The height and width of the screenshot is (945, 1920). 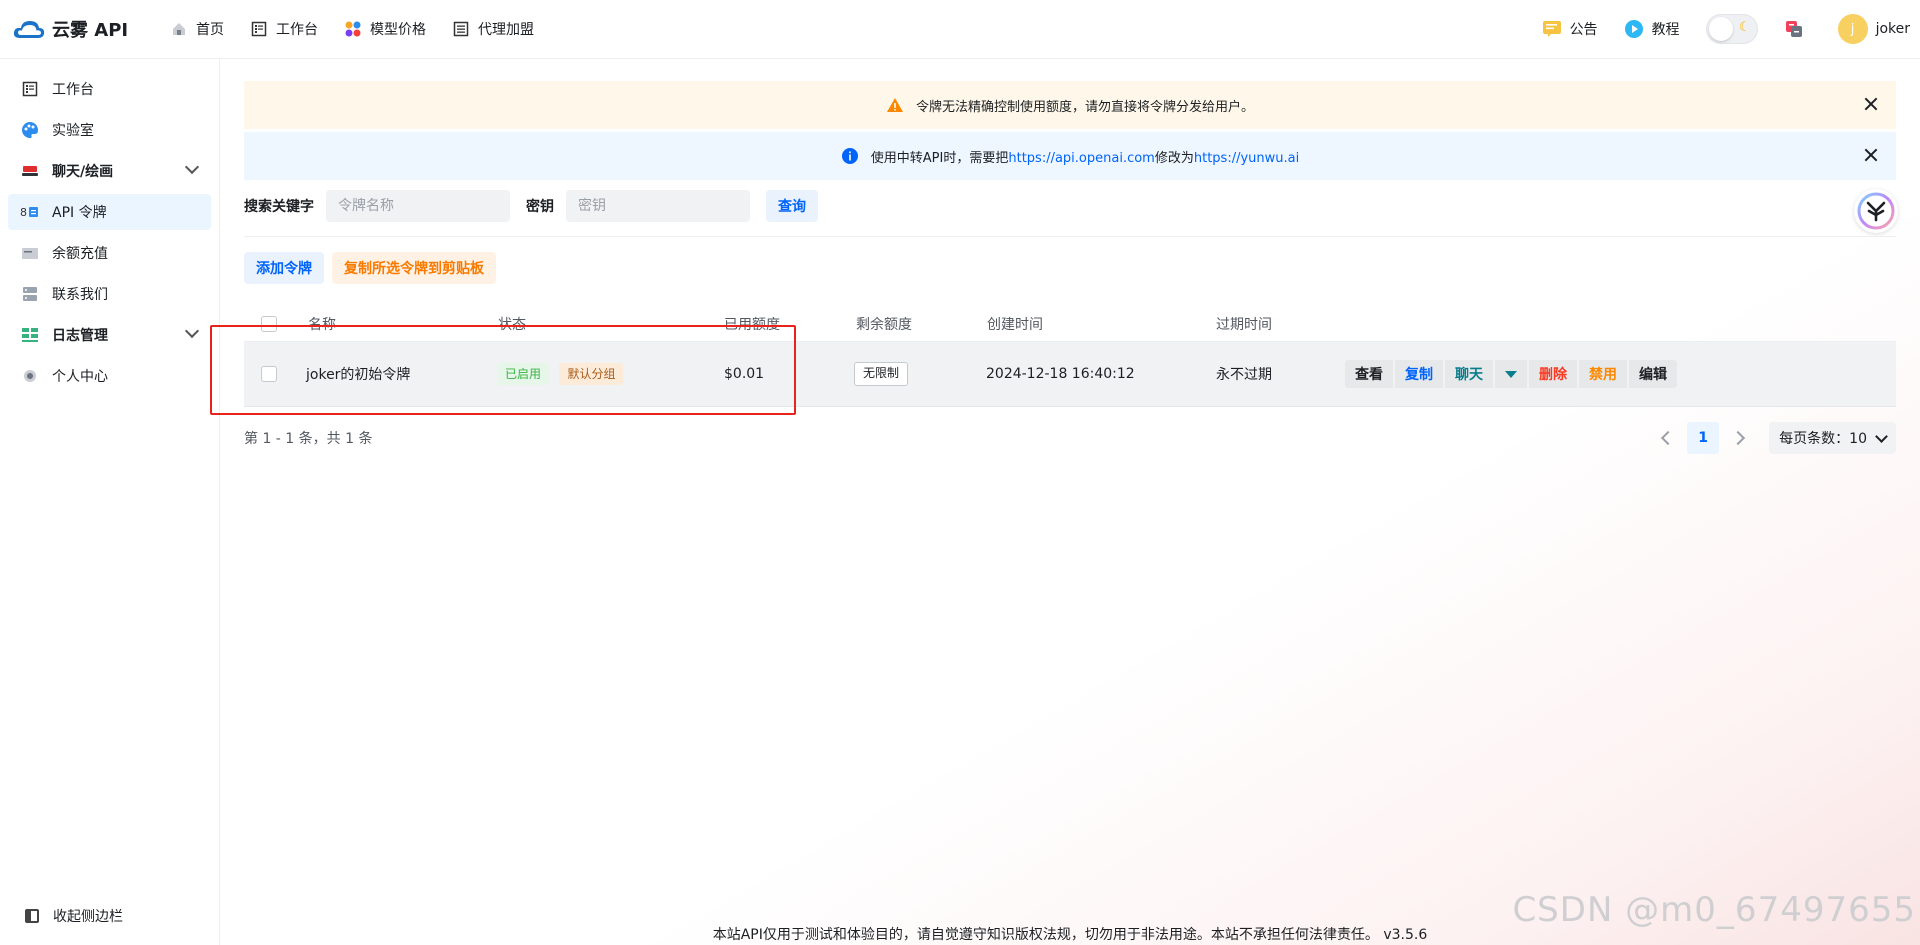 What do you see at coordinates (744, 374) in the screenshot?
I see `used-quota: $0.01` at bounding box center [744, 374].